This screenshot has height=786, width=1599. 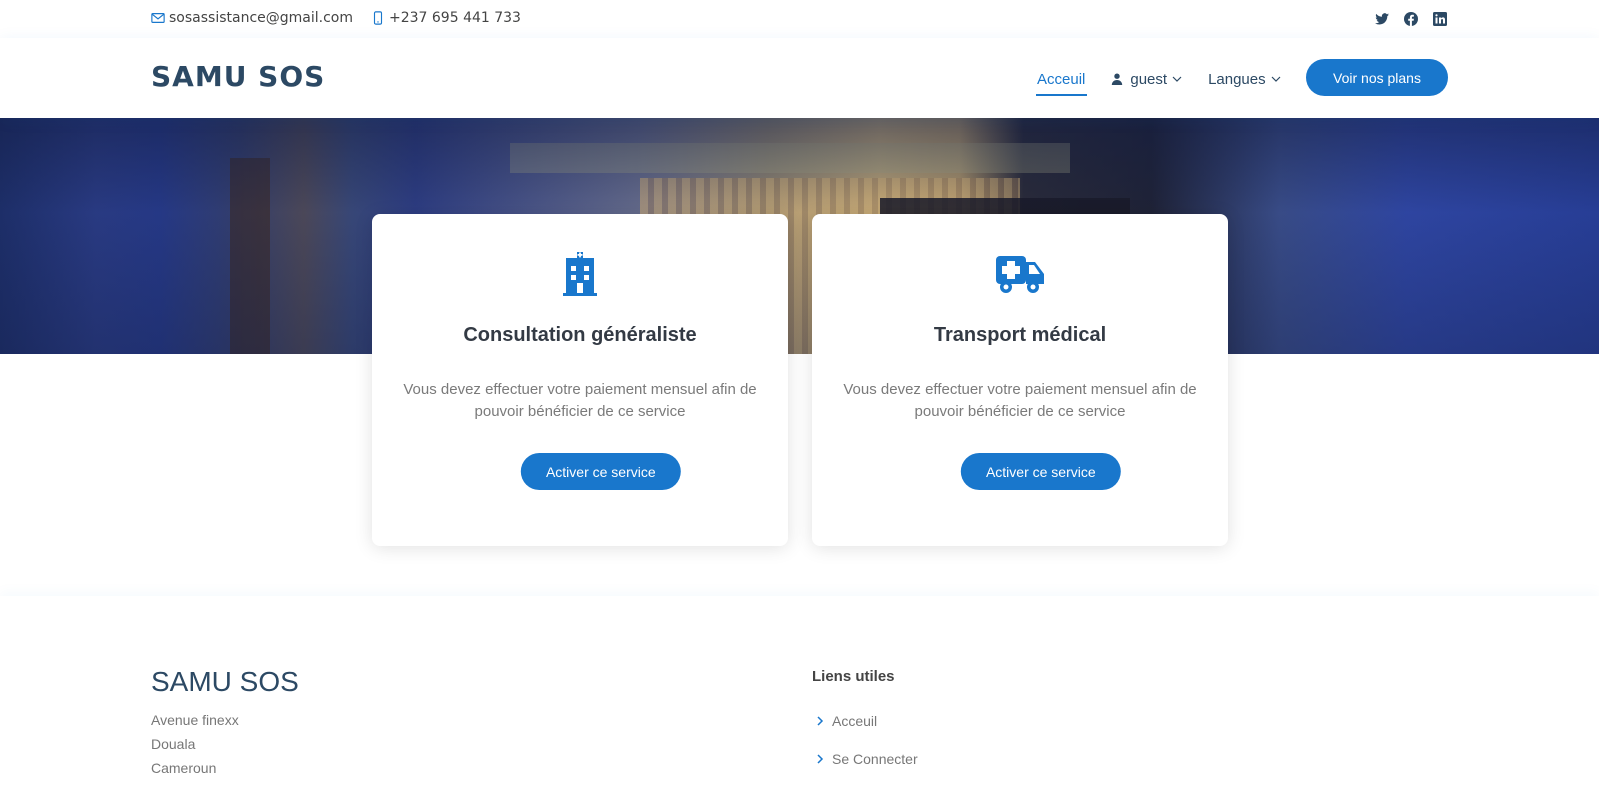 I want to click on site-logo: SAMU SOS, so click(x=238, y=76).